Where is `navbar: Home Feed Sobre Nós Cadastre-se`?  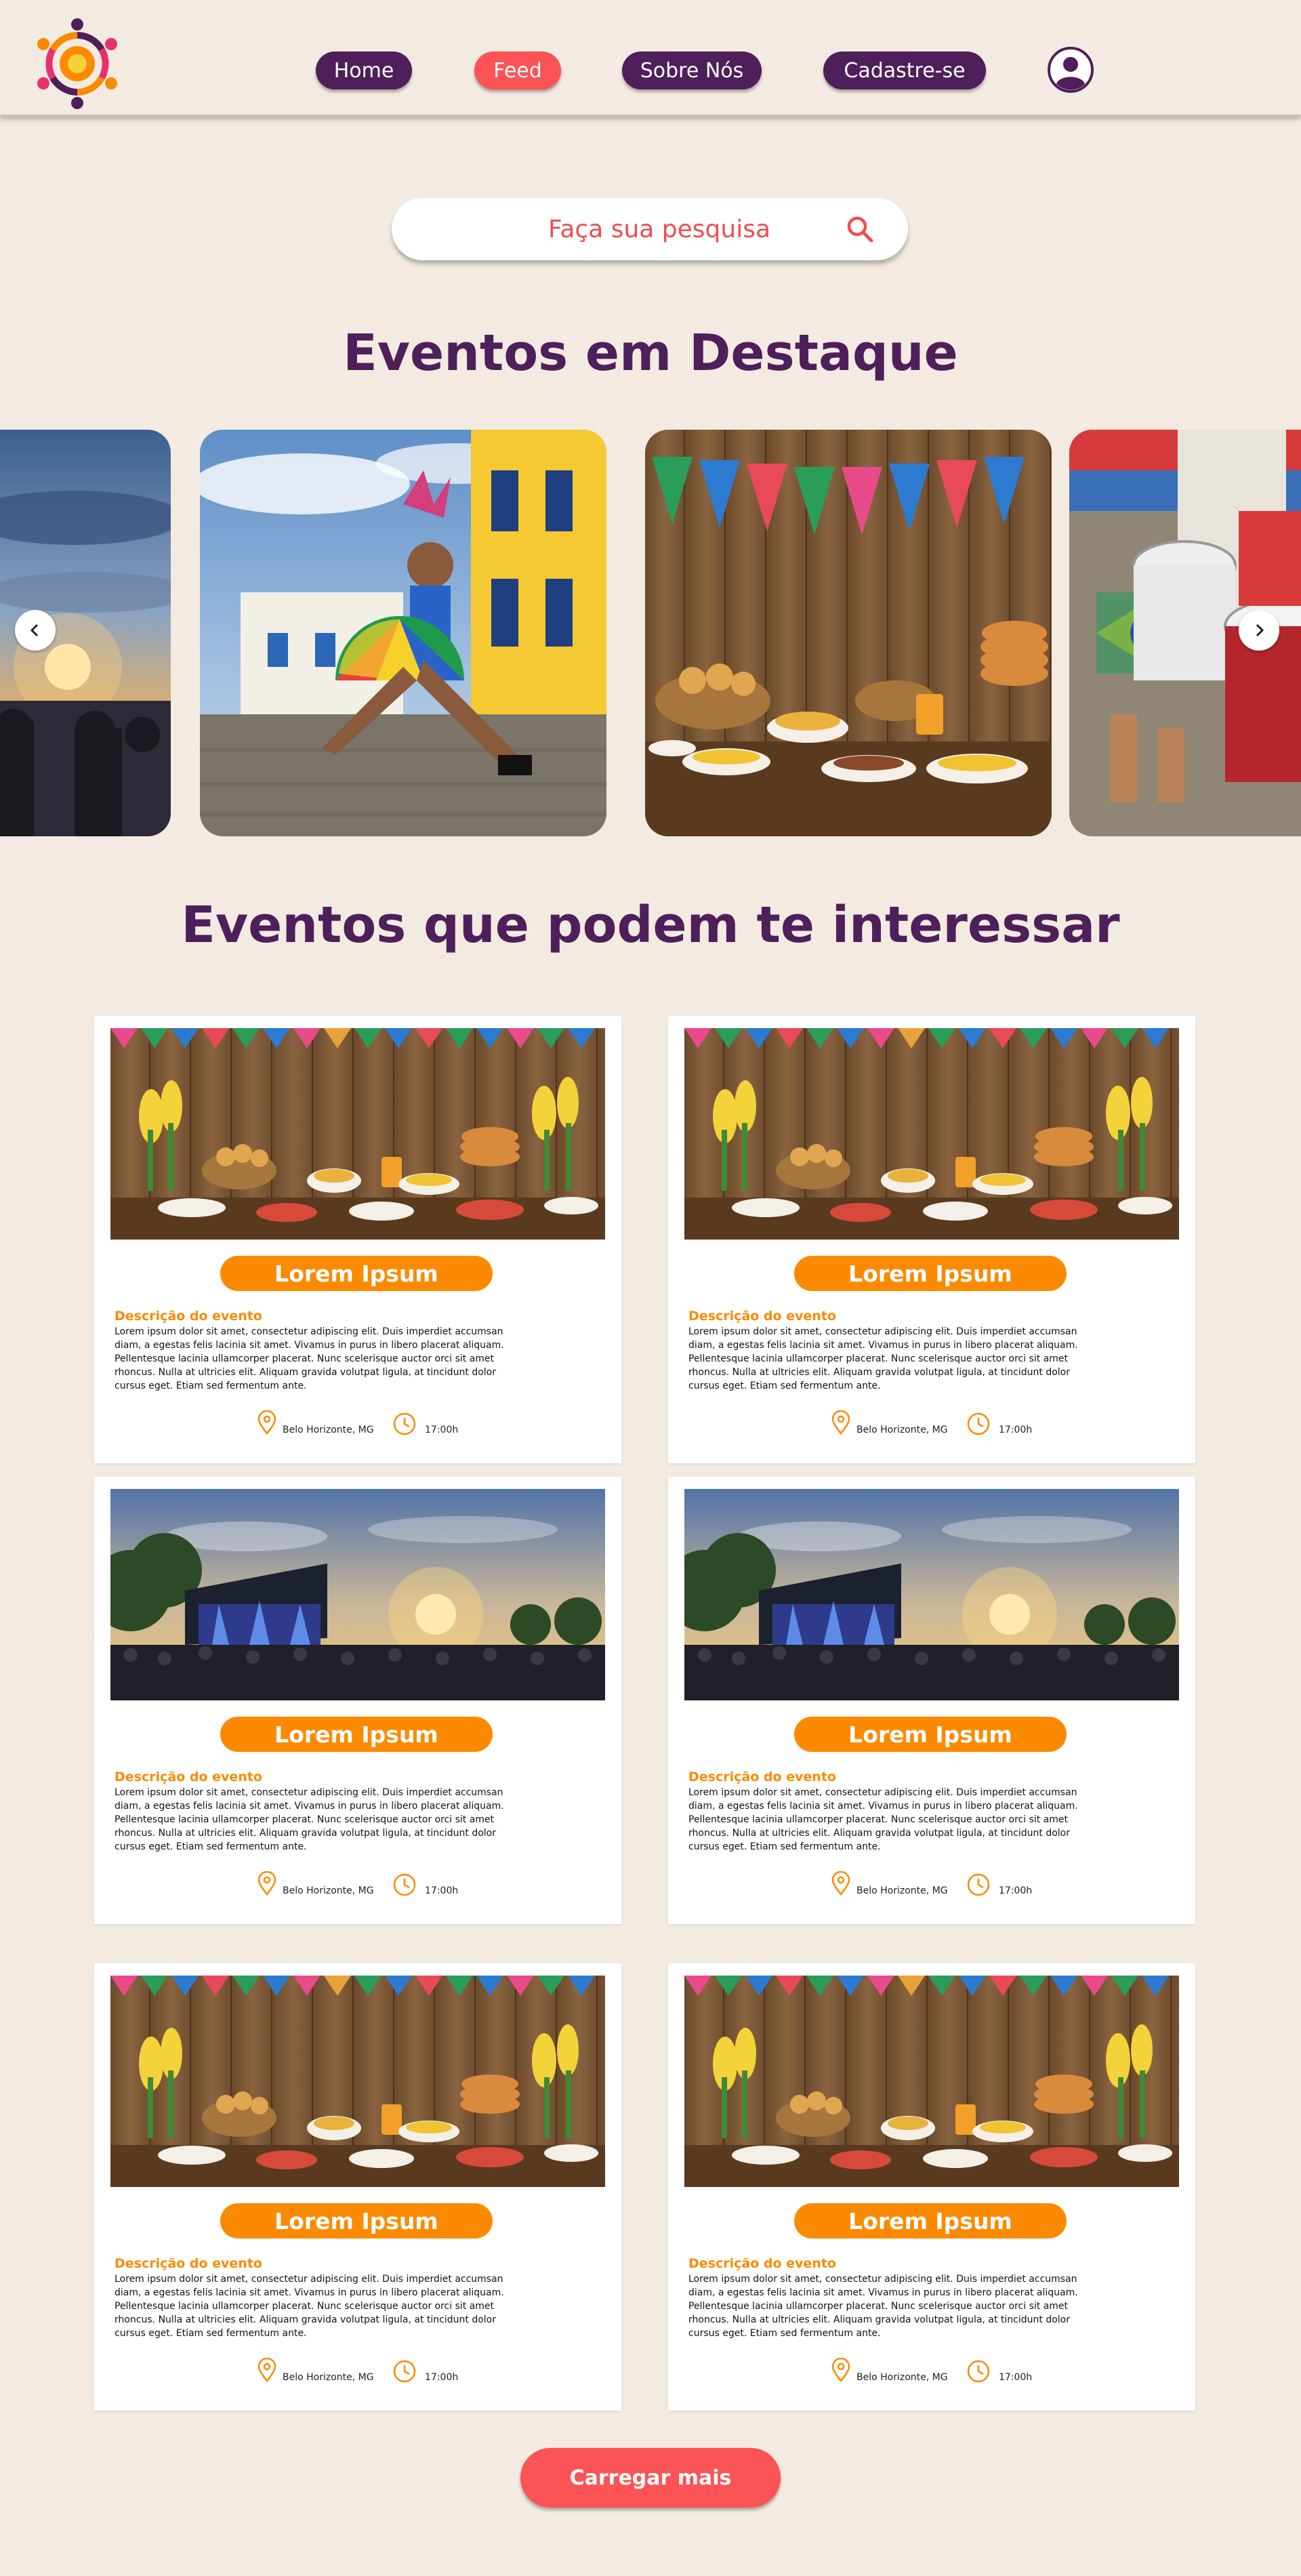
navbar: Home Feed Sobre Nós Cadastre-se is located at coordinates (650, 59).